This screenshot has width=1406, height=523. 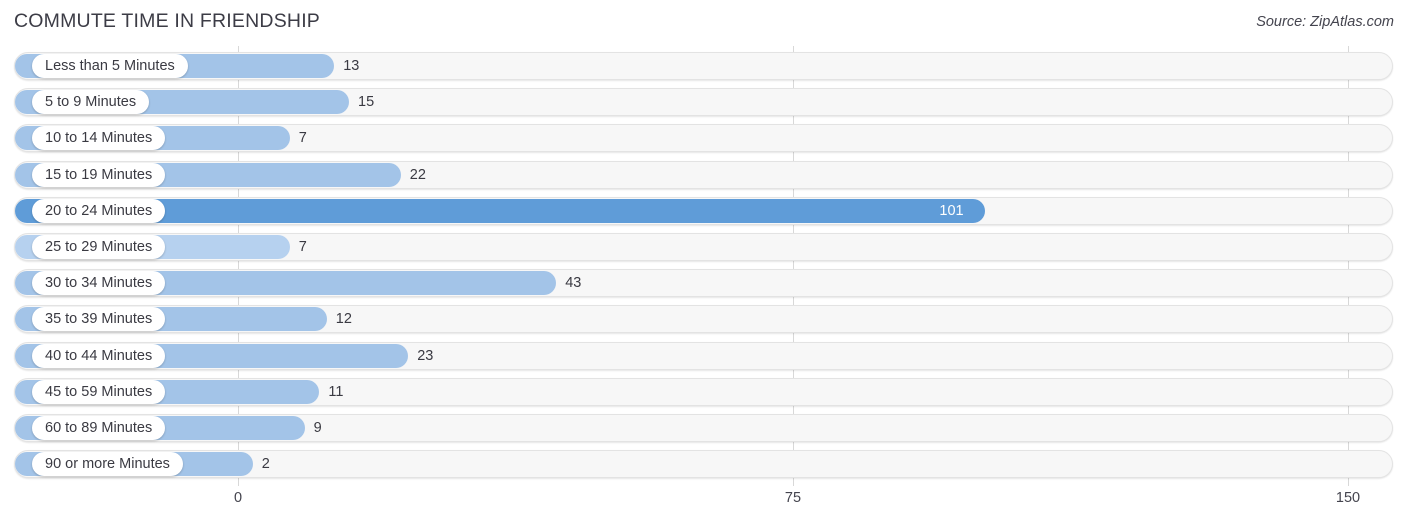 I want to click on bar-category-label: 90 or more Minutes, so click(x=107, y=464).